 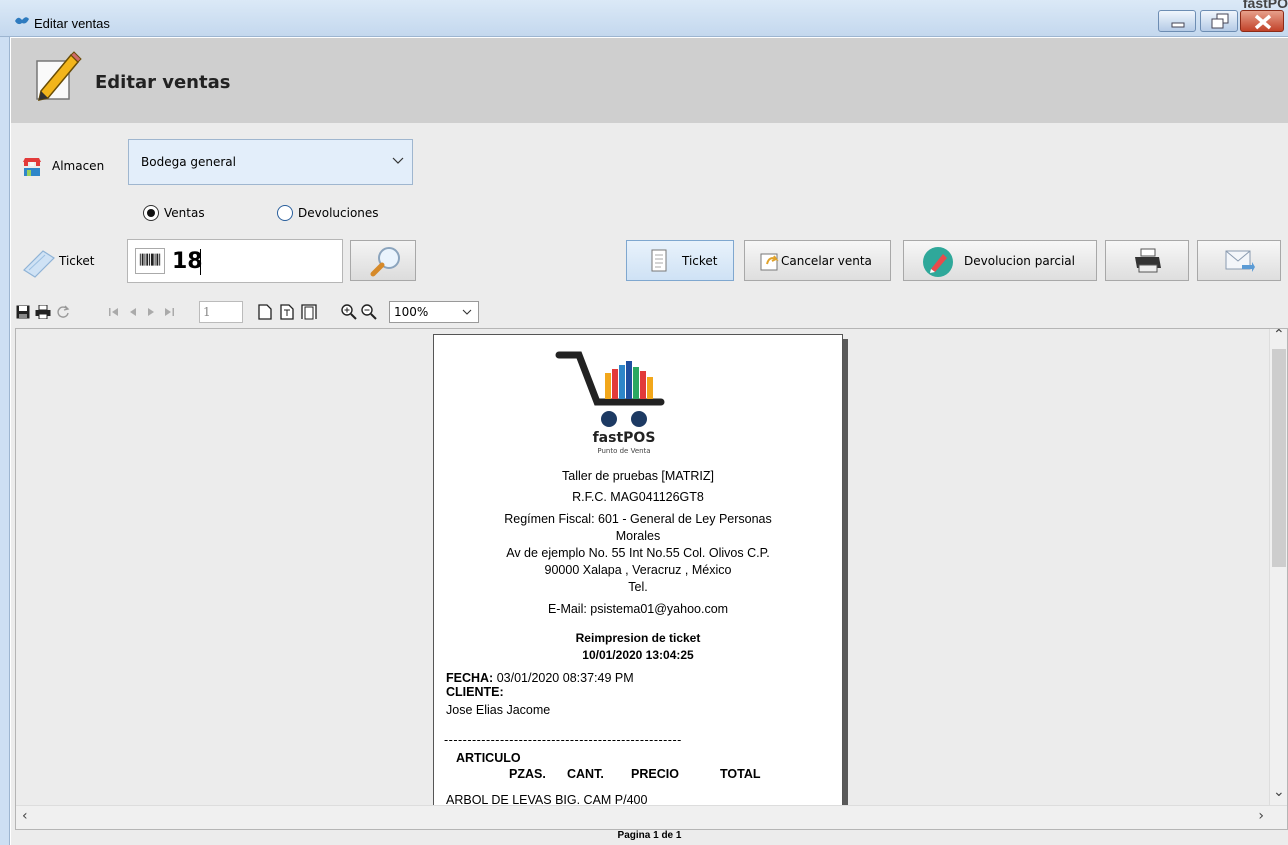 I want to click on printer-small-icon, so click(x=43, y=312).